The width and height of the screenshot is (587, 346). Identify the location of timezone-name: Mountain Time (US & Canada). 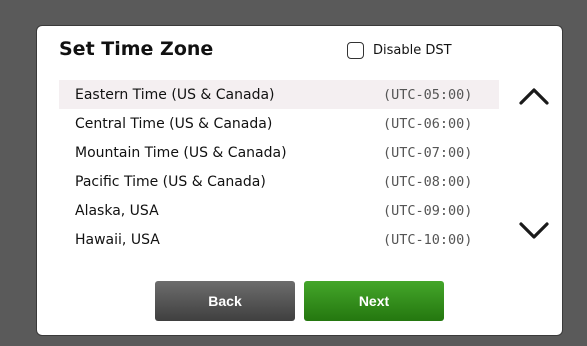
(181, 152).